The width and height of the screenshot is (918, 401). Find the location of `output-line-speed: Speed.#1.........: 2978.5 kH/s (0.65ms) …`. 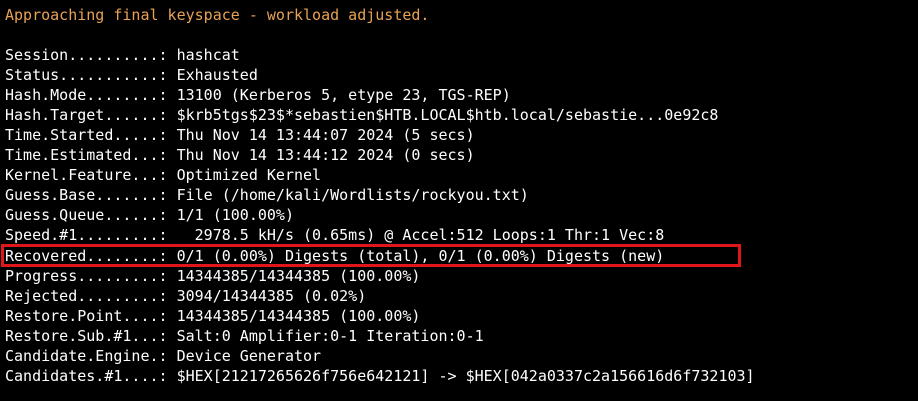

output-line-speed: Speed.#1.........: 2978.5 kH/s (0.65ms) … is located at coordinates (334, 235).